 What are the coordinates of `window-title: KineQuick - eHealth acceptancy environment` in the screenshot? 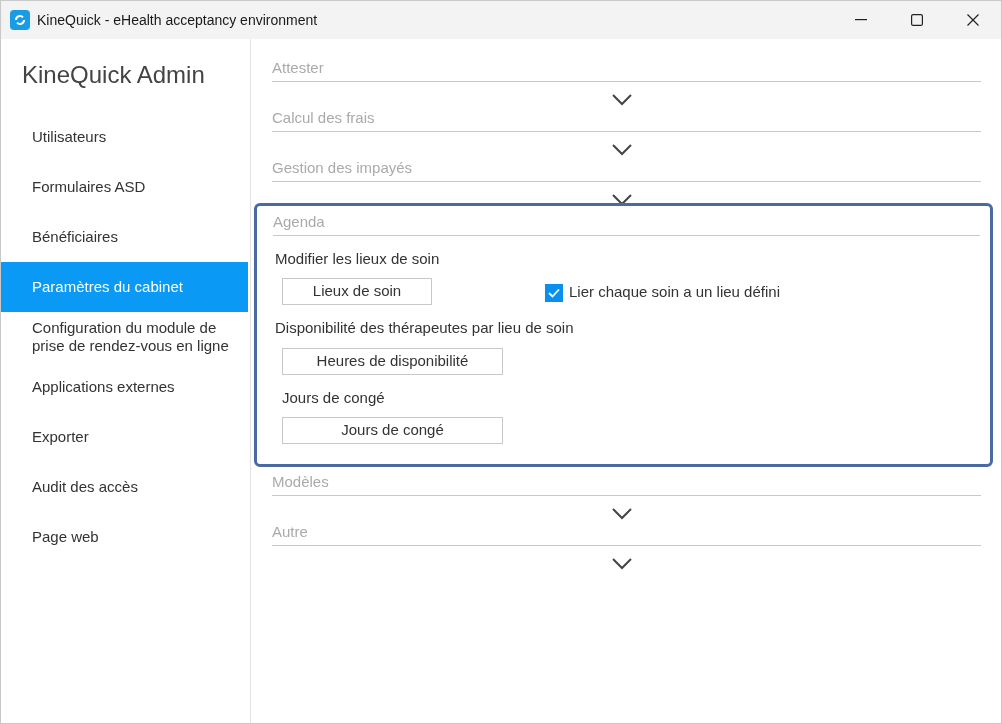 It's located at (177, 20).